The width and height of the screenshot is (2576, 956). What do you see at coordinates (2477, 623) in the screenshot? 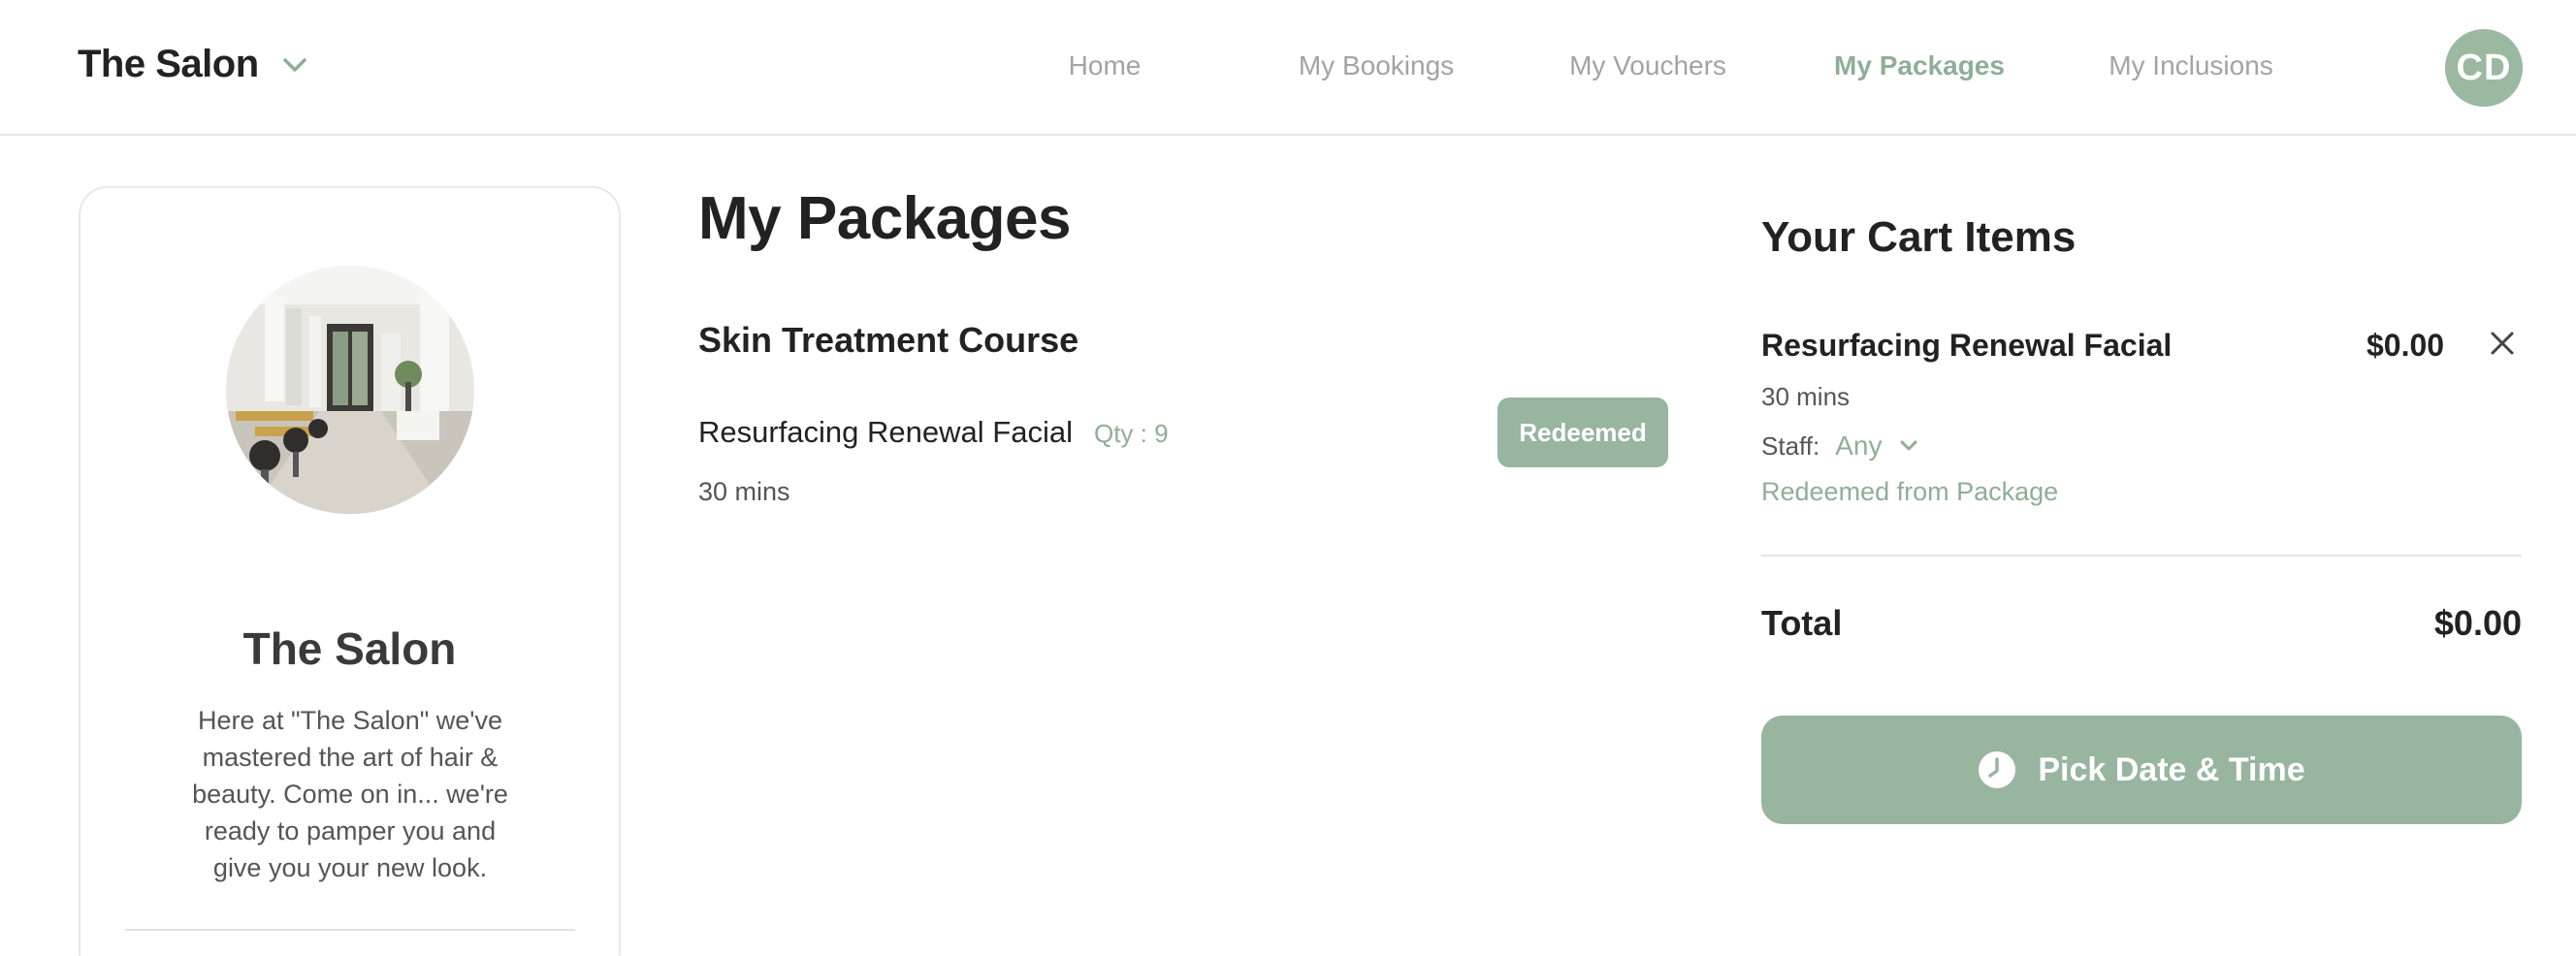
I see `total-value: $0.00` at bounding box center [2477, 623].